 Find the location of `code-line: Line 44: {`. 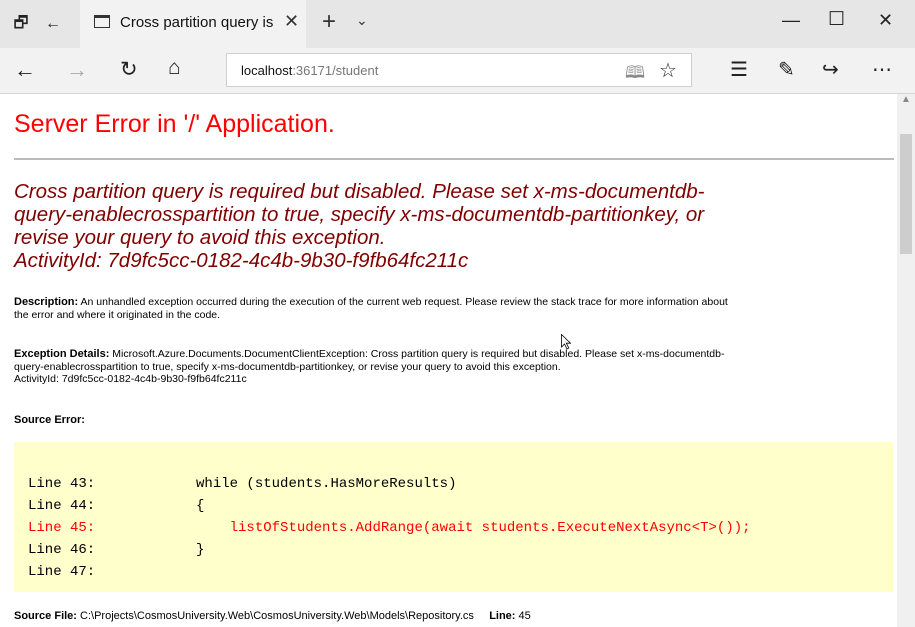

code-line: Line 44: { is located at coordinates (116, 506).